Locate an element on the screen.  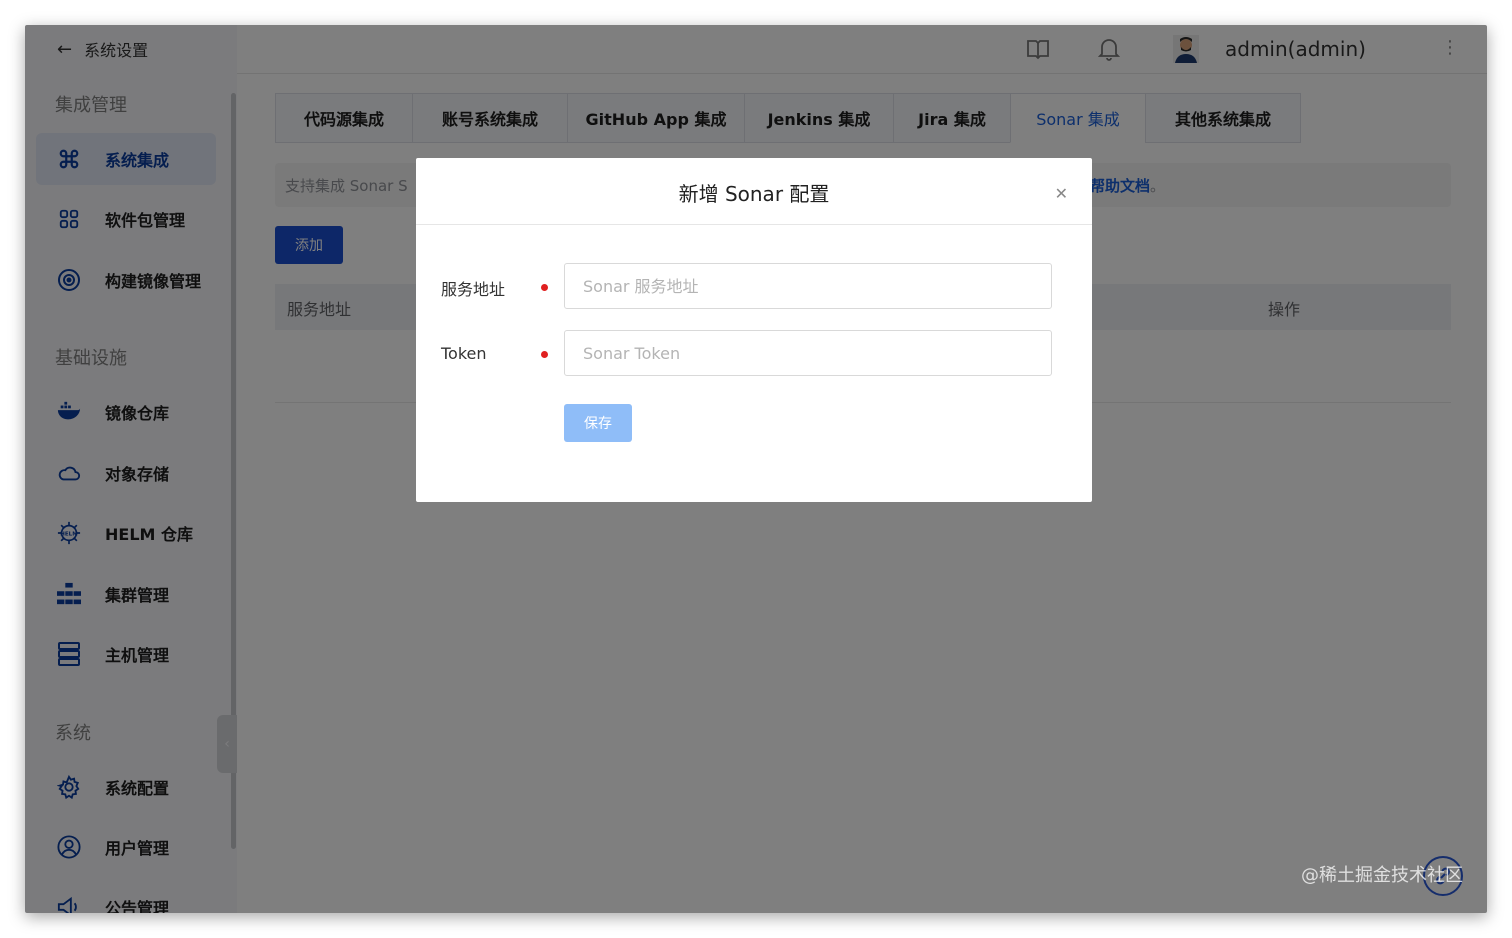
dialog-title: 新增 Sonar 配置 is located at coordinates (754, 194).